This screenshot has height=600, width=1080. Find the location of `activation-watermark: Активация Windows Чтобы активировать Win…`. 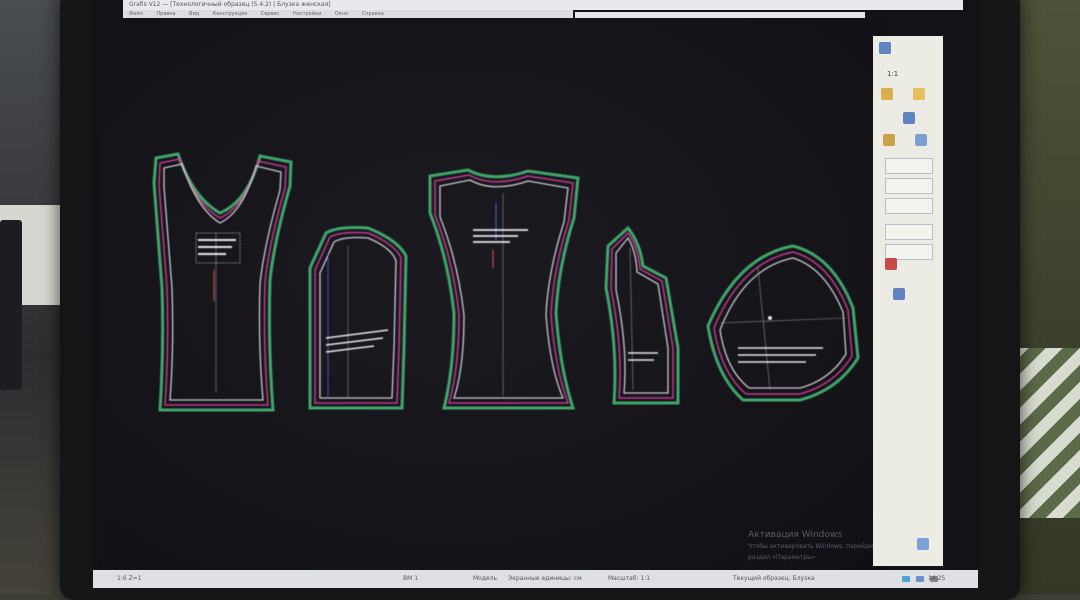

activation-watermark: Активация Windows Чтобы активировать Win… is located at coordinates (818, 546).